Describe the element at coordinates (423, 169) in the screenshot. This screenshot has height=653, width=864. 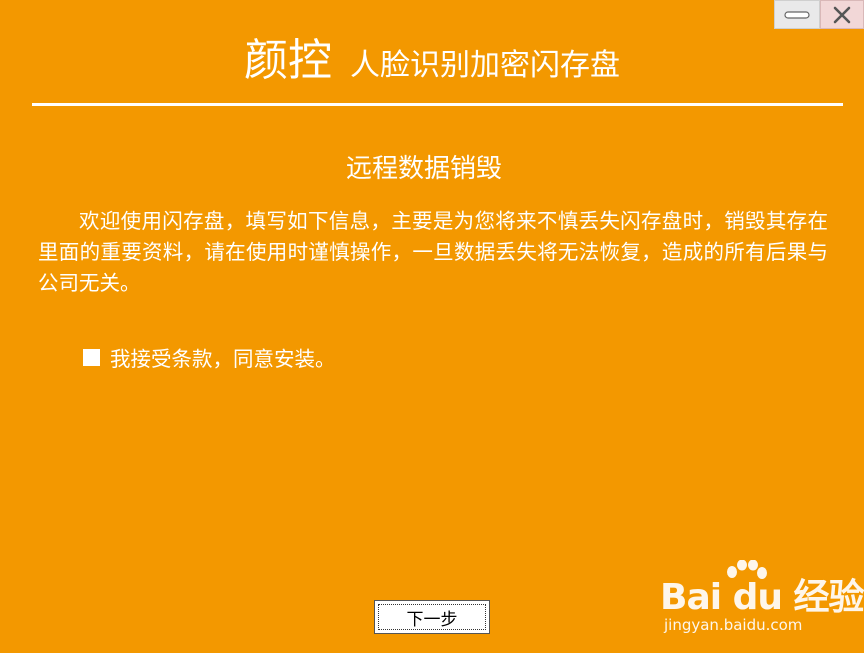
I see `section-title: 远程数据销毁` at that location.